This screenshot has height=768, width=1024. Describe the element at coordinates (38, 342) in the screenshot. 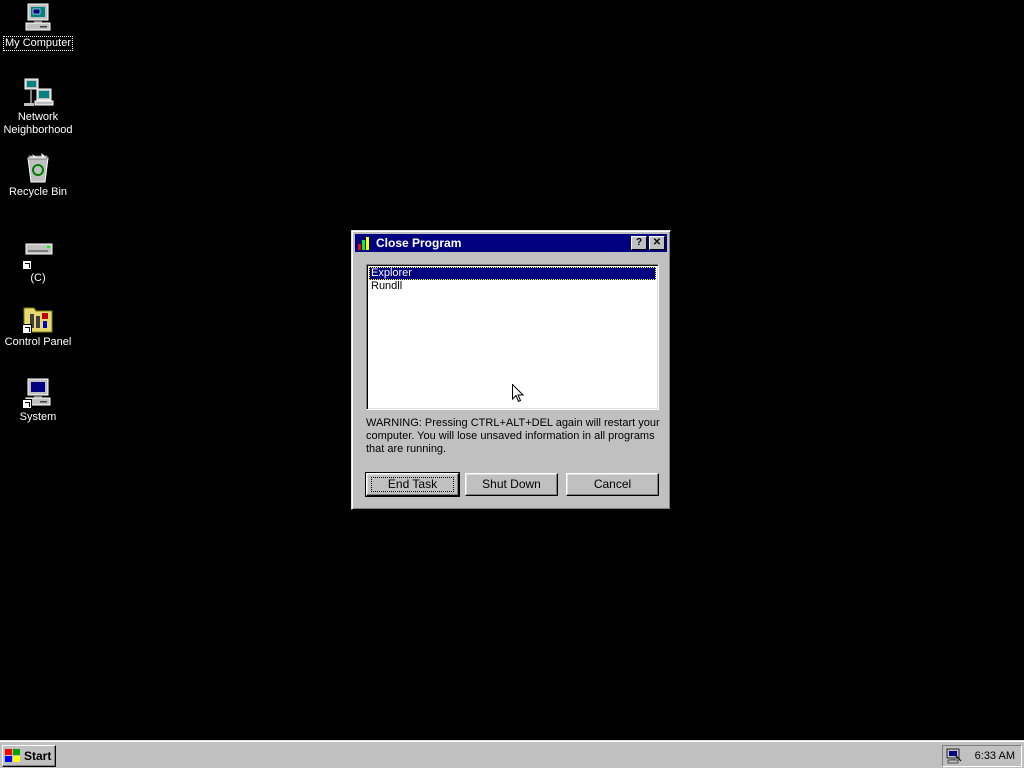

I see `desktop-icon-label: Control Panel` at that location.